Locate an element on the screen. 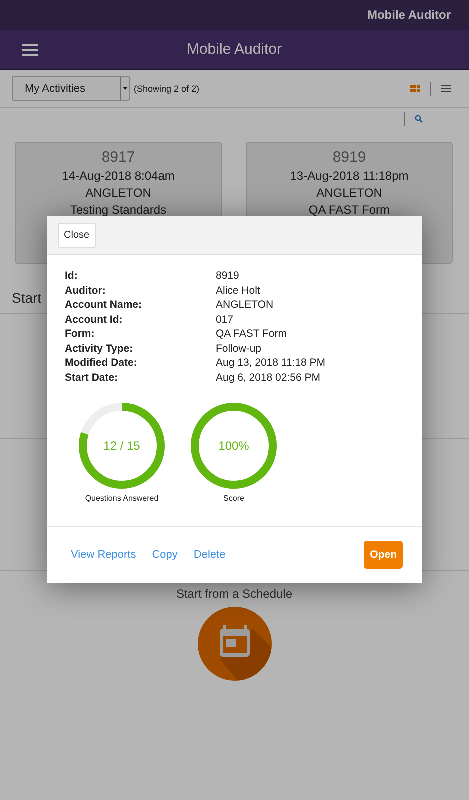  detail-label: Id: is located at coordinates (72, 276).